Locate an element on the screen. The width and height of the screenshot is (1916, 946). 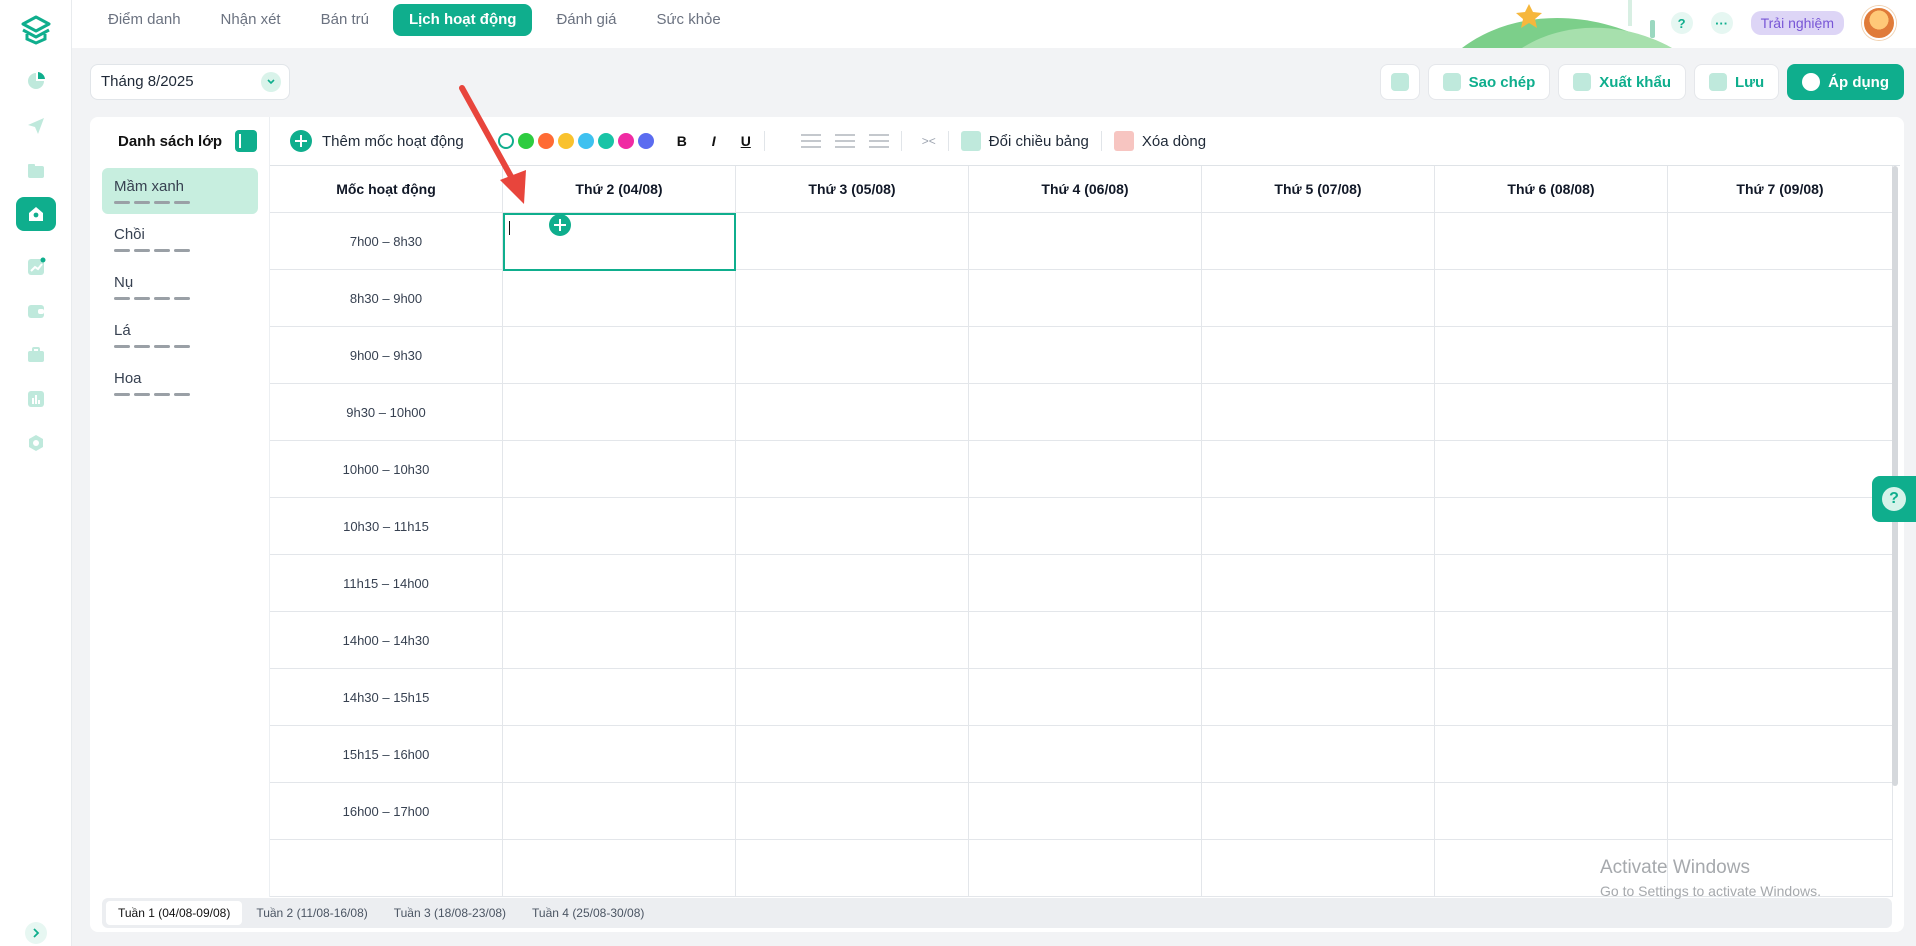
class-item-la: Lá is located at coordinates (180, 335).